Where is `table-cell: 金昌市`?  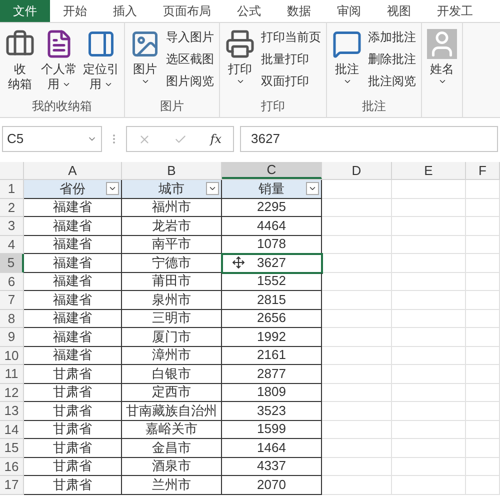
table-cell: 金昌市 is located at coordinates (172, 448).